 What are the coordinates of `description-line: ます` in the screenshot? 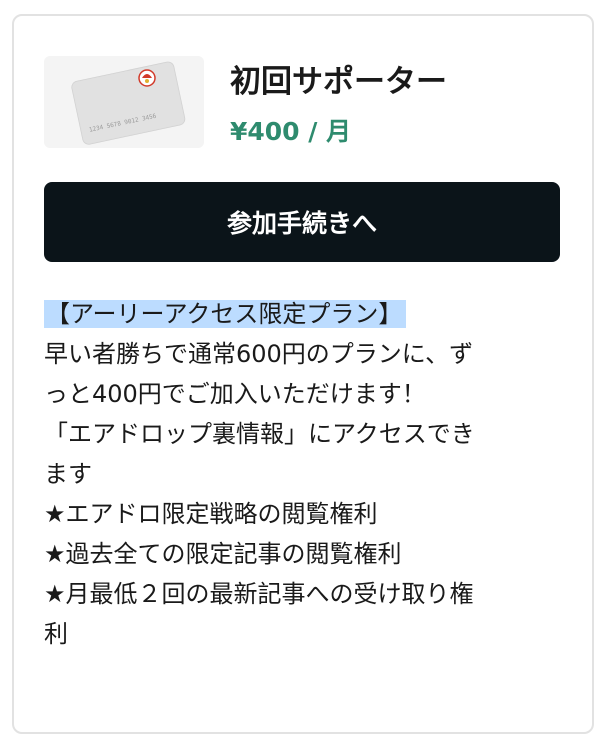 It's located at (68, 474).